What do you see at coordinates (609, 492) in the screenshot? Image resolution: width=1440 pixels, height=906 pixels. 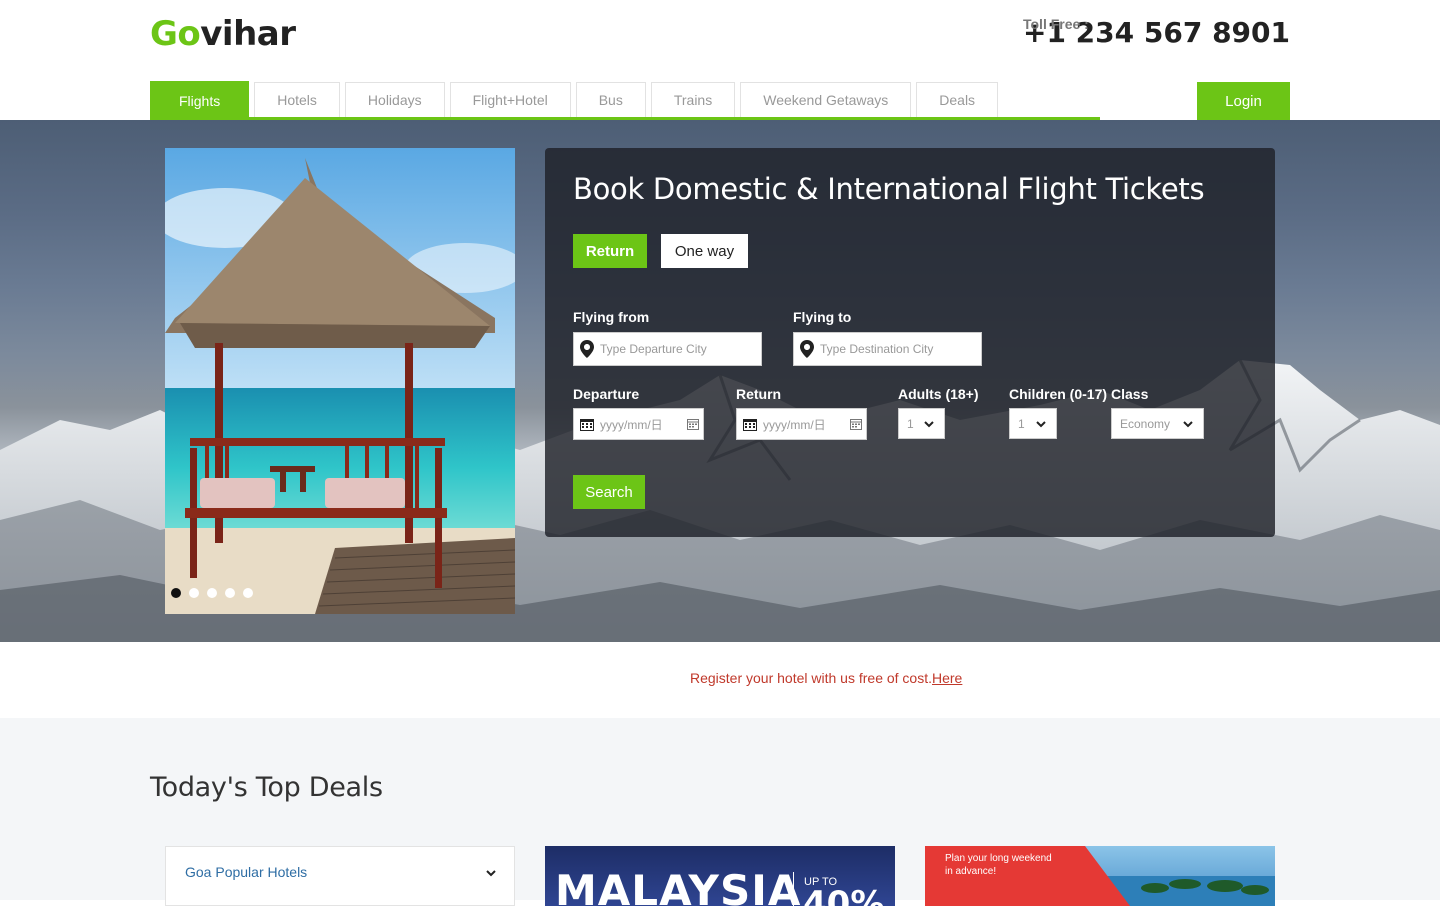 I see `search-button: Search` at bounding box center [609, 492].